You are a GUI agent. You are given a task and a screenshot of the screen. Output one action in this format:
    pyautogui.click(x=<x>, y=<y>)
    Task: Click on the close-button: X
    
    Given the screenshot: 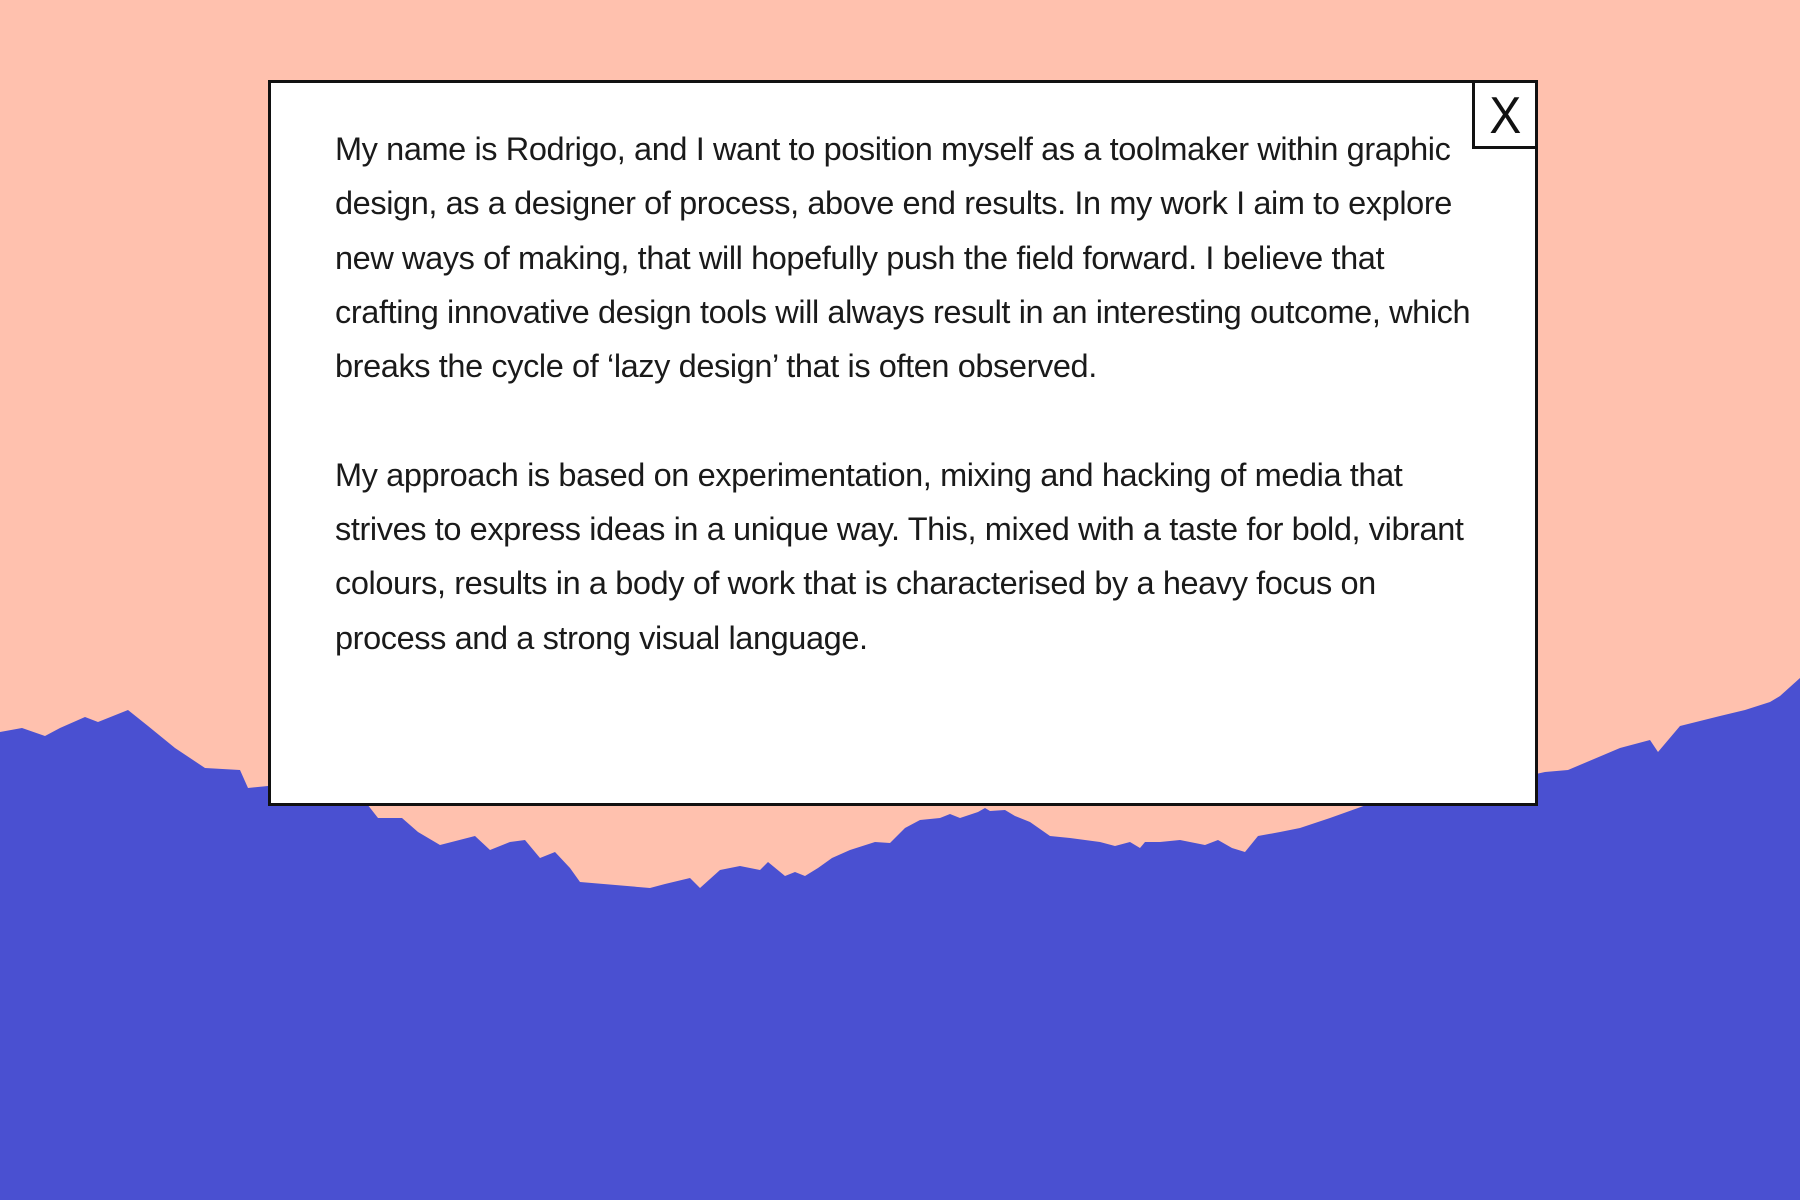 What is the action you would take?
    pyautogui.click(x=1505, y=114)
    